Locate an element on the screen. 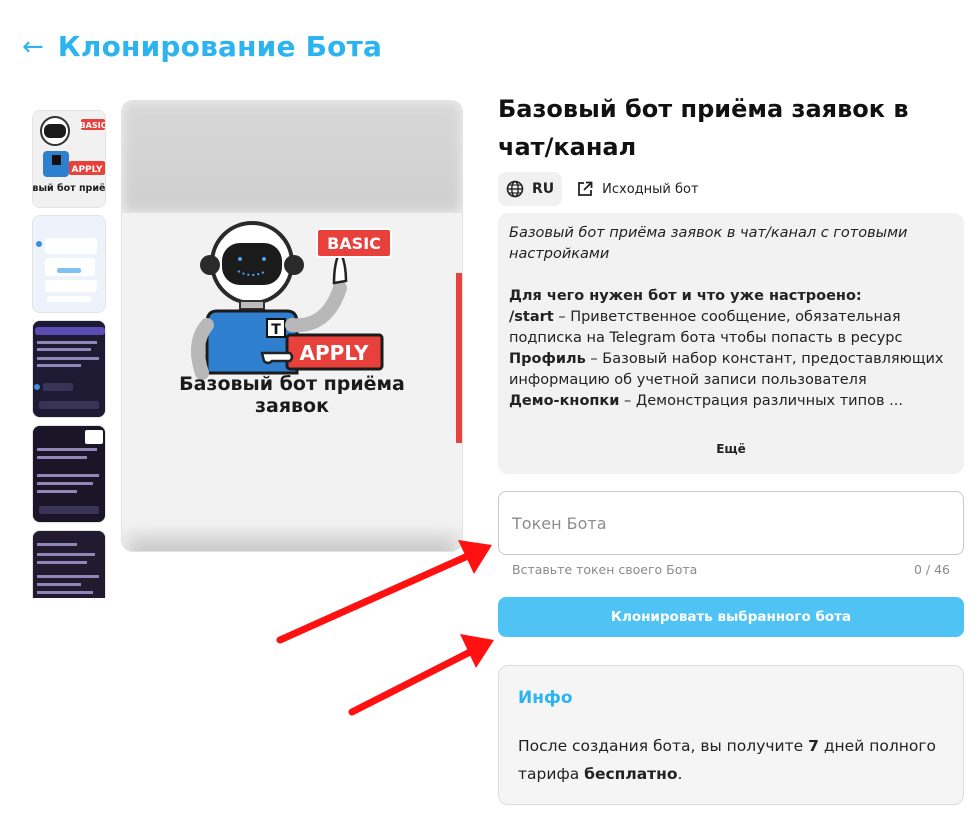 The image size is (978, 820). clone-bot-button: Клонировать выбранного бота is located at coordinates (731, 617).